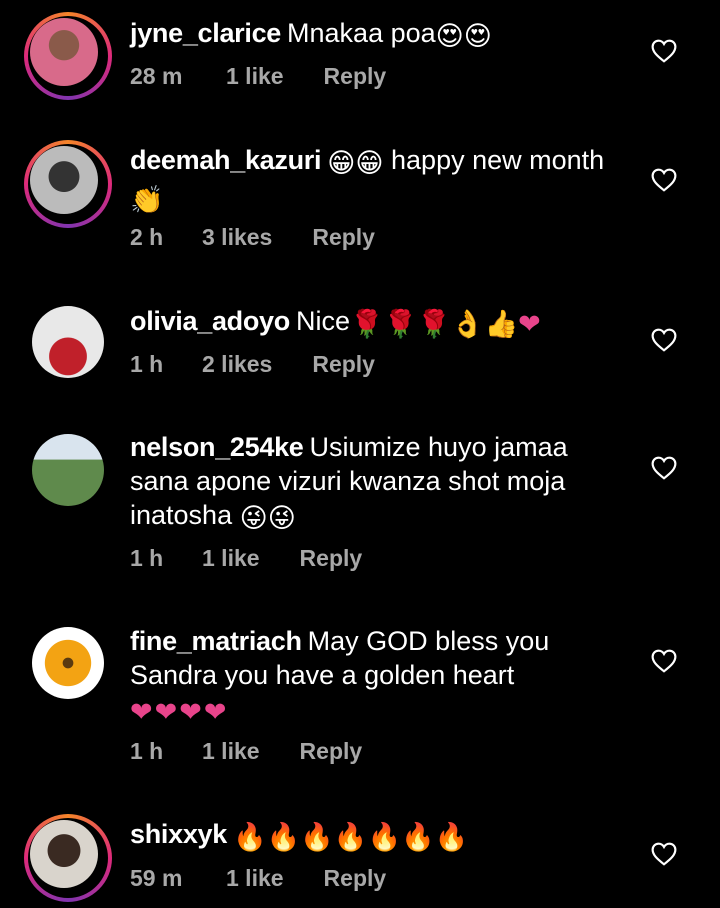 Image resolution: width=720 pixels, height=908 pixels. I want to click on emoji-group: 👏, so click(147, 200).